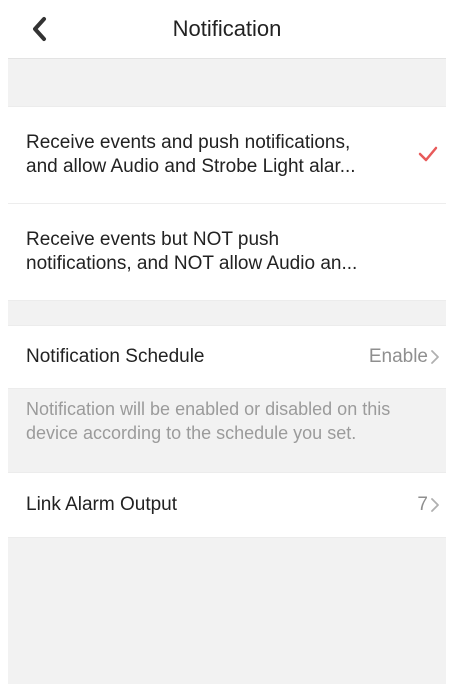 The width and height of the screenshot is (454, 684). I want to click on link-alarm-output-value-group: 7, so click(428, 505).